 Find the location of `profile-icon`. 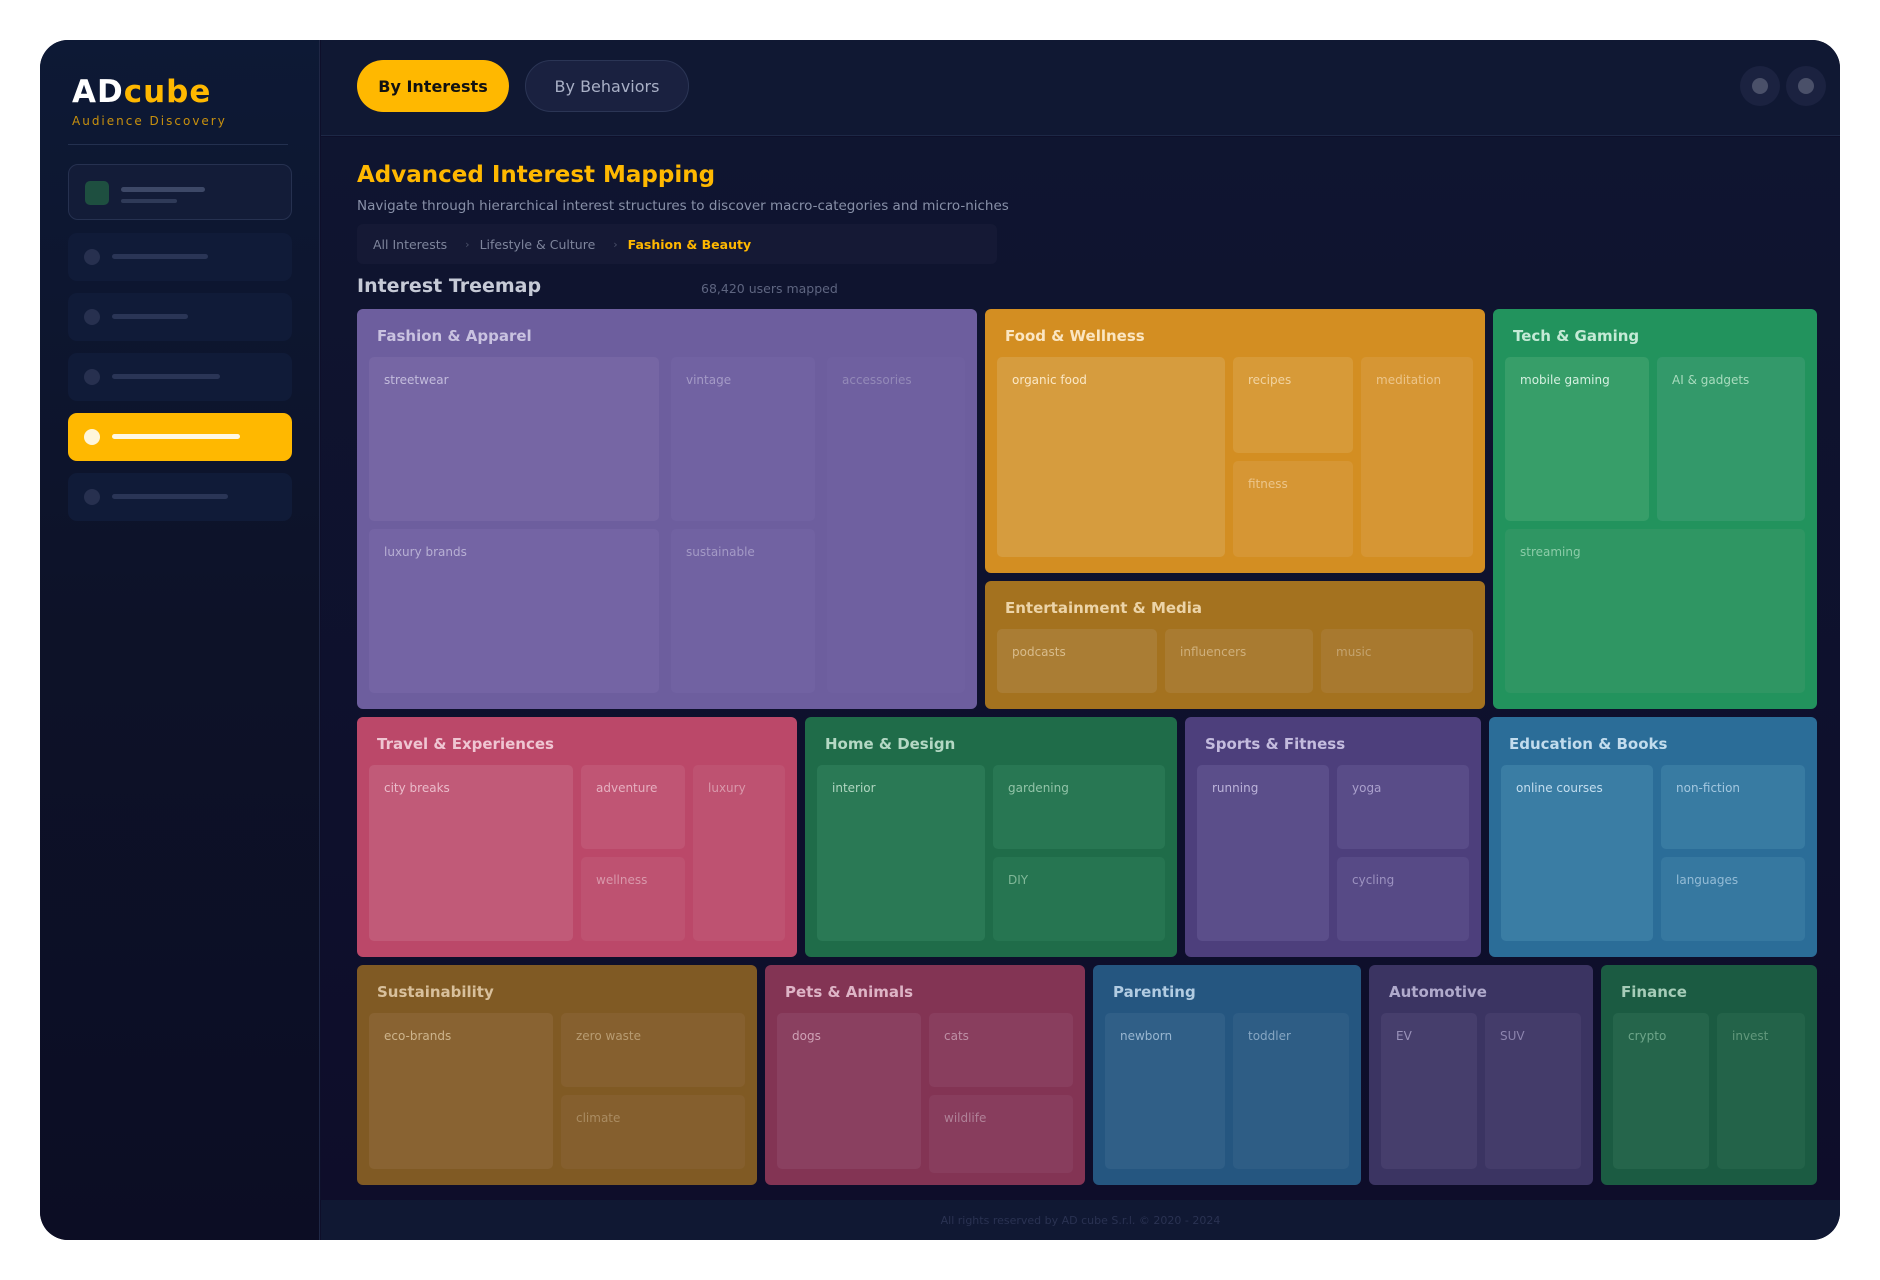

profile-icon is located at coordinates (1806, 86).